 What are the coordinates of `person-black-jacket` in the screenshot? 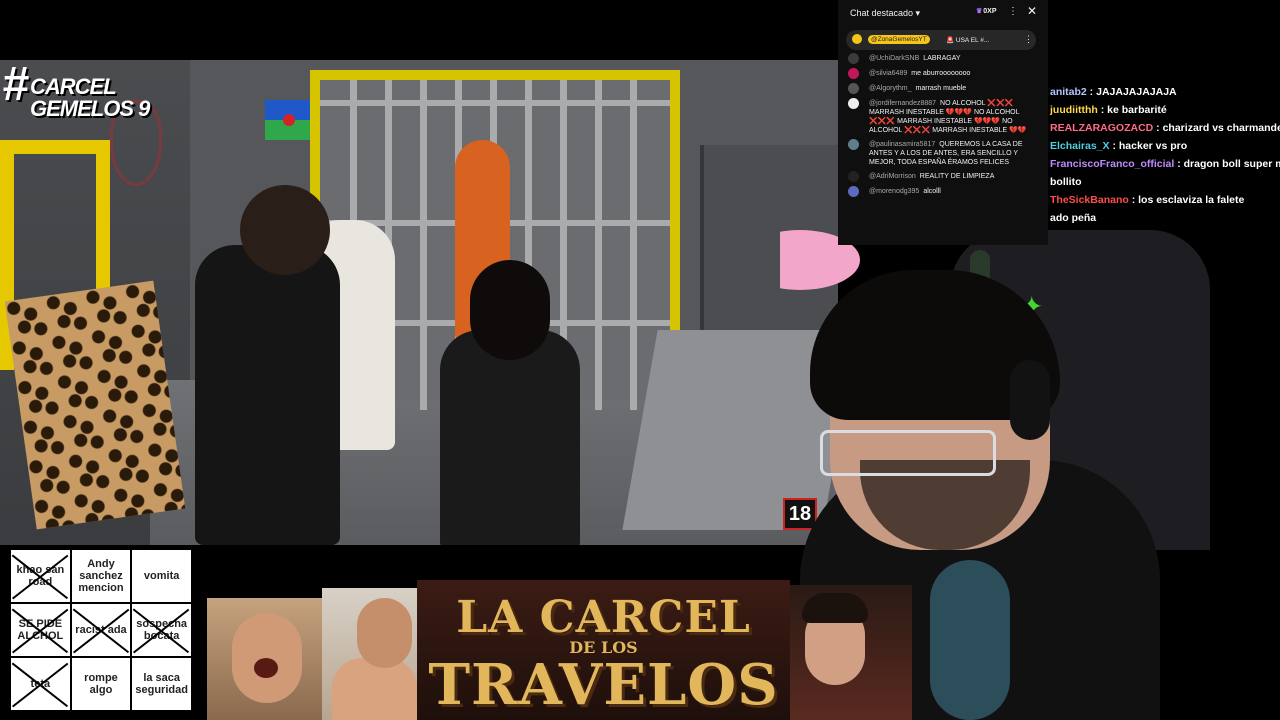 It's located at (510, 437).